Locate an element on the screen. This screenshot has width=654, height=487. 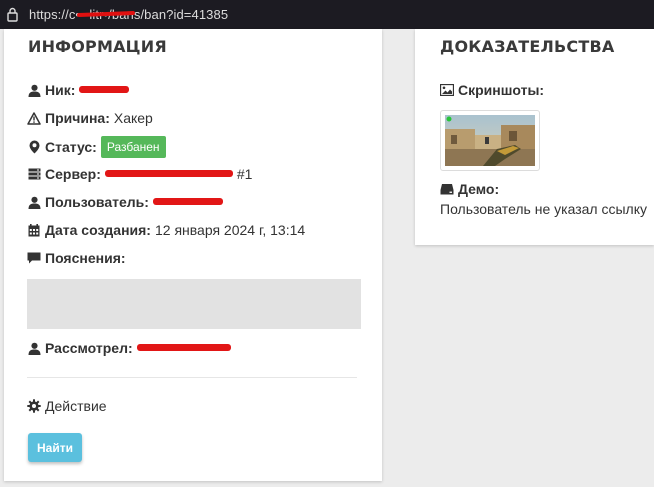
lock-icon is located at coordinates (12, 14).